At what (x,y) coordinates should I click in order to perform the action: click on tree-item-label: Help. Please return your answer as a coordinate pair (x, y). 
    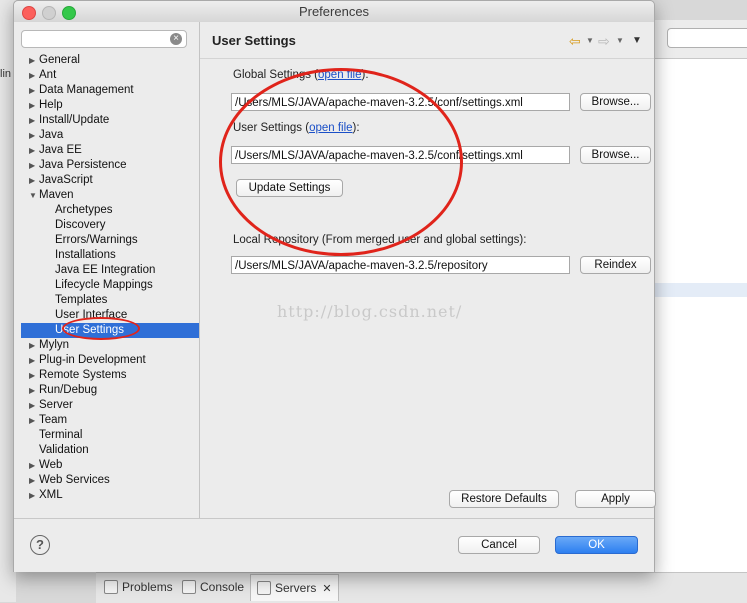
    Looking at the image, I should click on (51, 105).